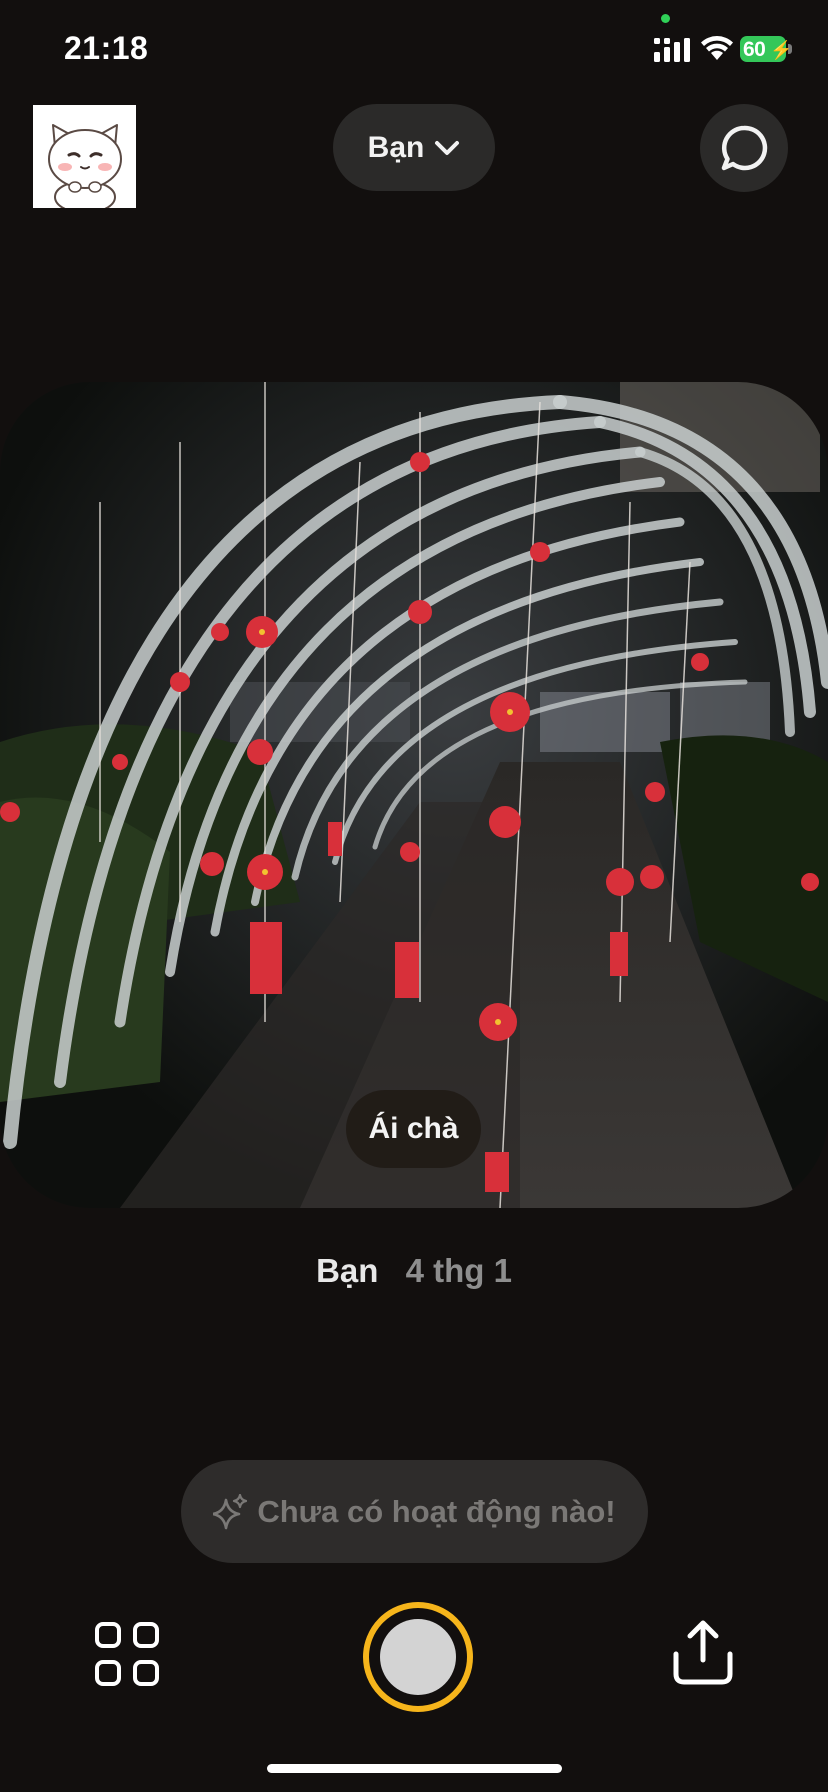 The width and height of the screenshot is (828, 1792). I want to click on friend-selector-button: Bạn, so click(414, 147).